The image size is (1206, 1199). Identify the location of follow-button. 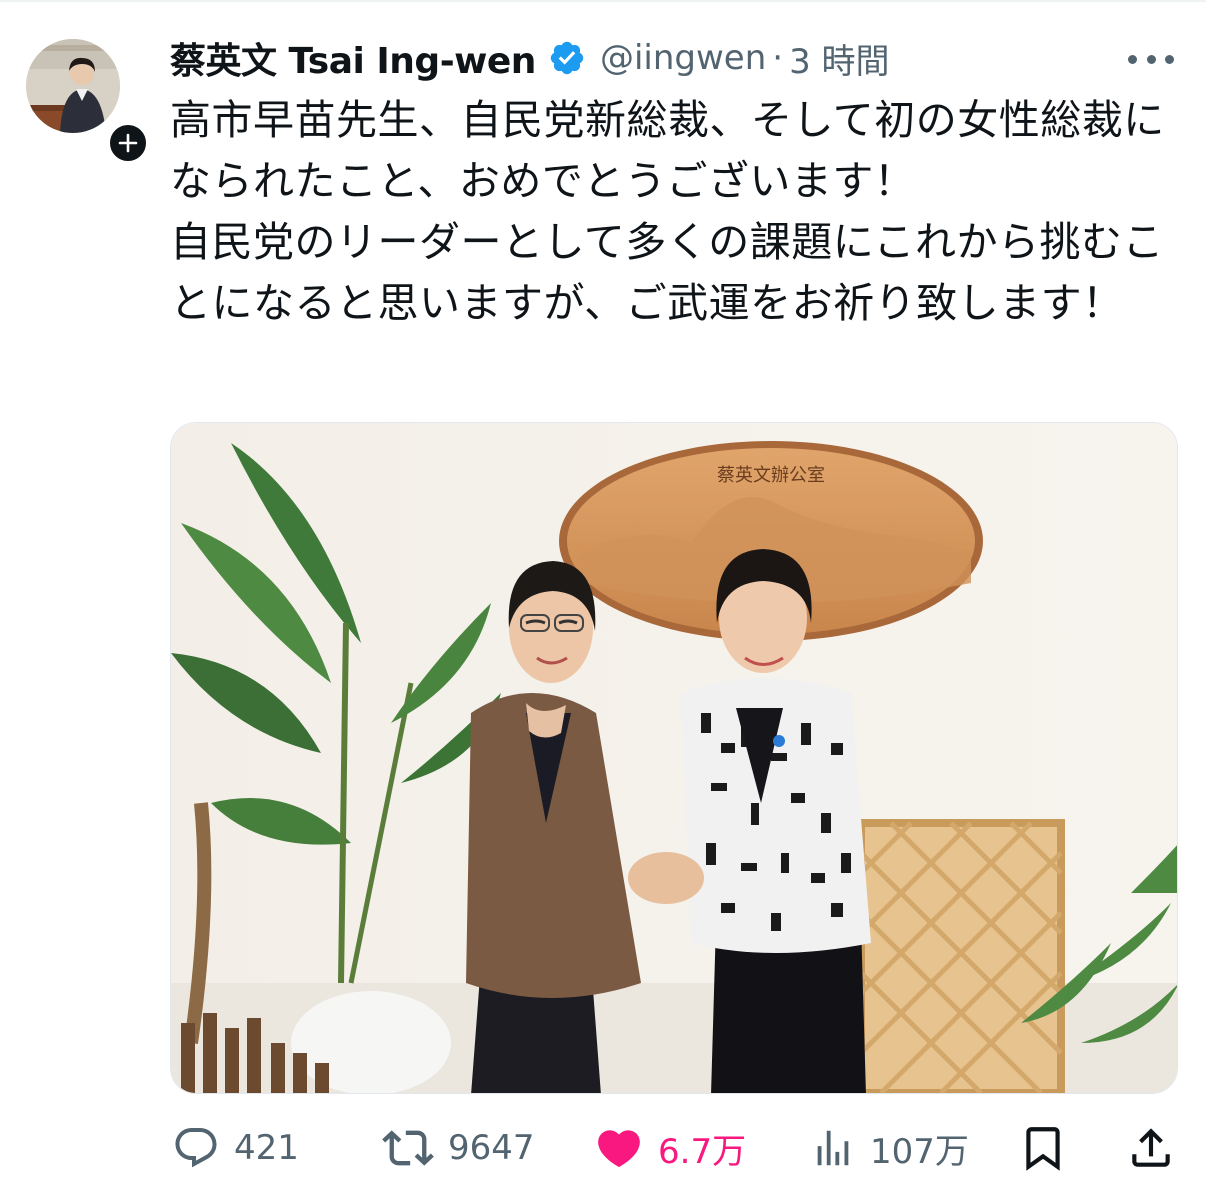
(128, 143).